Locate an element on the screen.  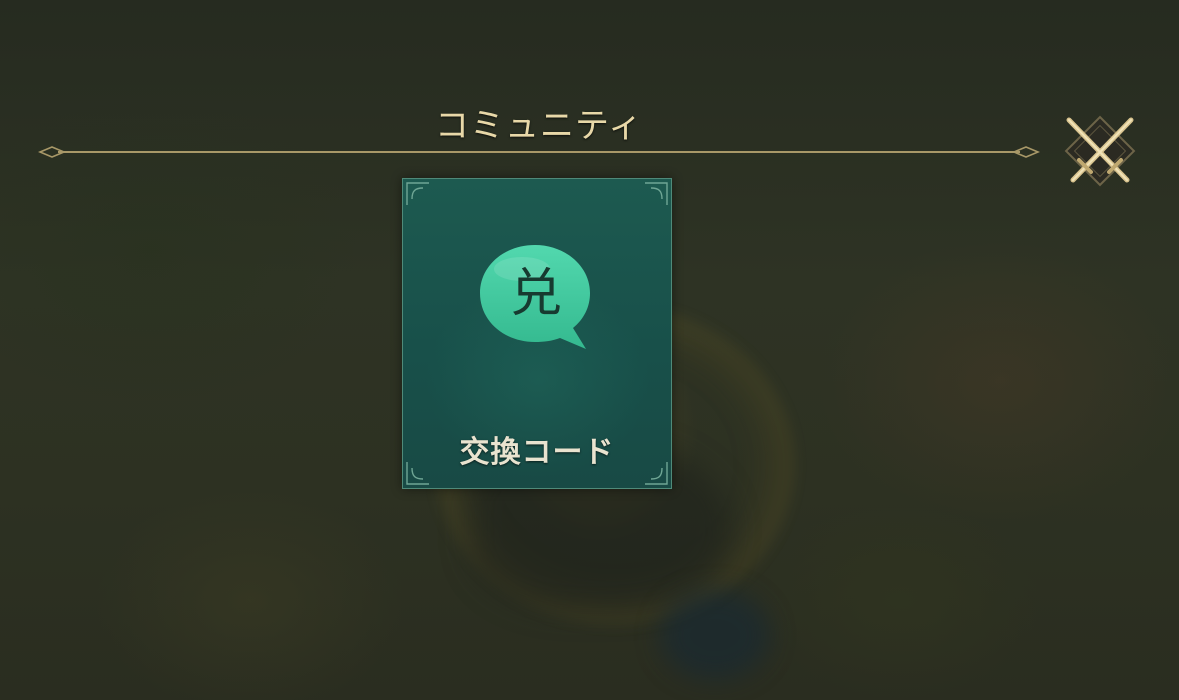
redeem-code-card: 兑 交換コード is located at coordinates (537, 333).